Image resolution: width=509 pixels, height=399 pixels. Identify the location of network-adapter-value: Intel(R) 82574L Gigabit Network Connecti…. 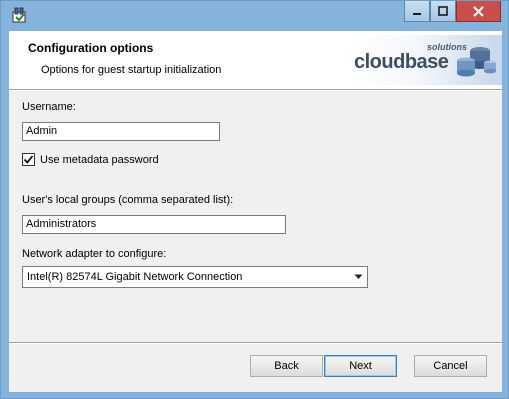
(135, 277).